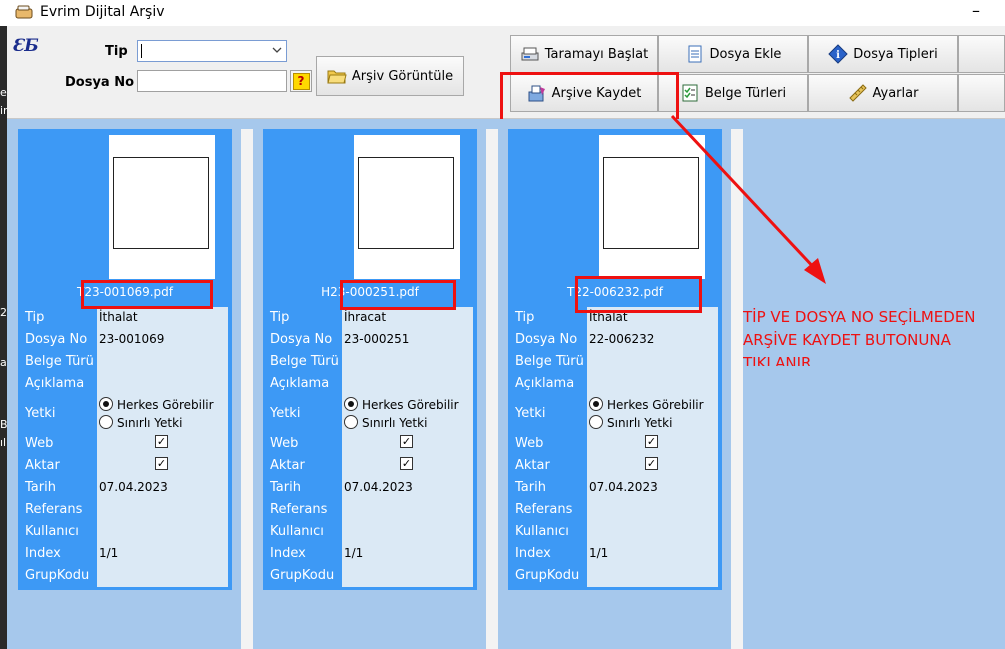  What do you see at coordinates (277, 50) in the screenshot?
I see `chevron-down-icon` at bounding box center [277, 50].